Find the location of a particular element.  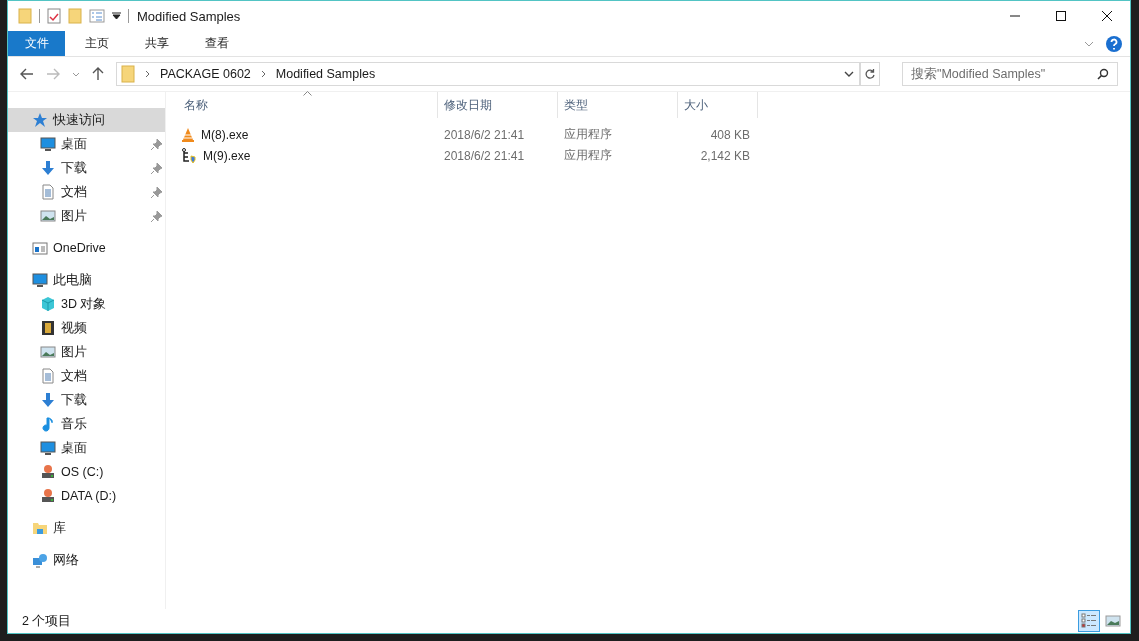

star-icon is located at coordinates (40, 120).